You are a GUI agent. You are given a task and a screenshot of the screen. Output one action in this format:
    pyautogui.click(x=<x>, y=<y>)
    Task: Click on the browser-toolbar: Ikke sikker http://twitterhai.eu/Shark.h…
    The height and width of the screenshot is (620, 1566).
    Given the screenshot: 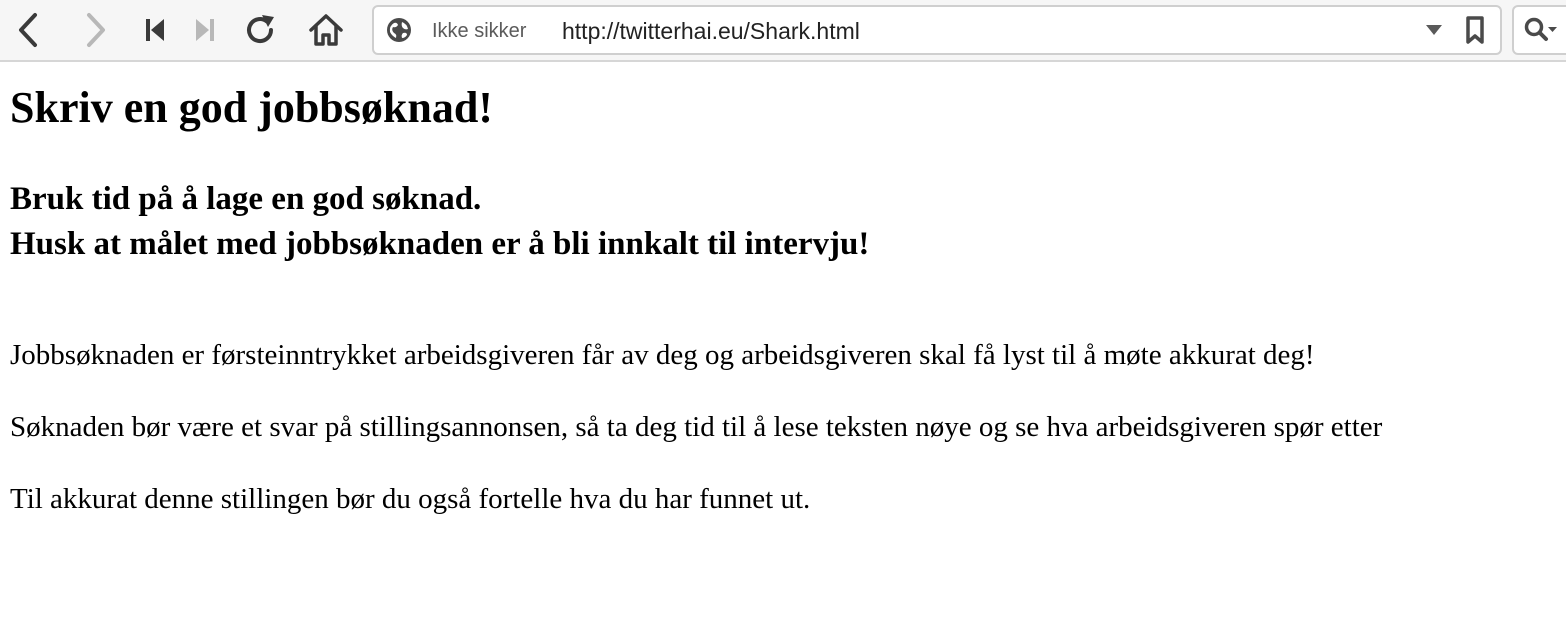 What is the action you would take?
    pyautogui.click(x=783, y=31)
    